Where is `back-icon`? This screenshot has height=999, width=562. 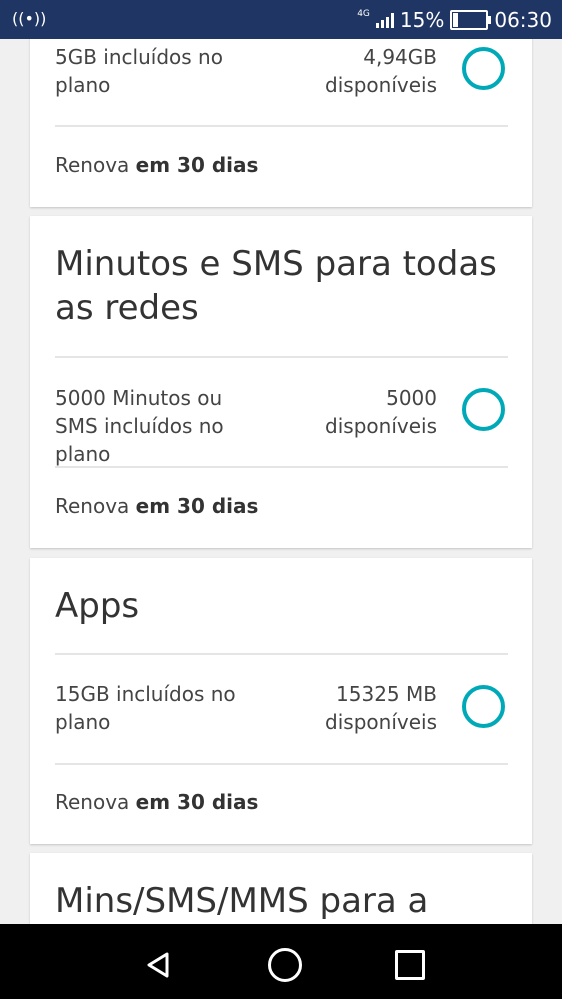 back-icon is located at coordinates (158, 965).